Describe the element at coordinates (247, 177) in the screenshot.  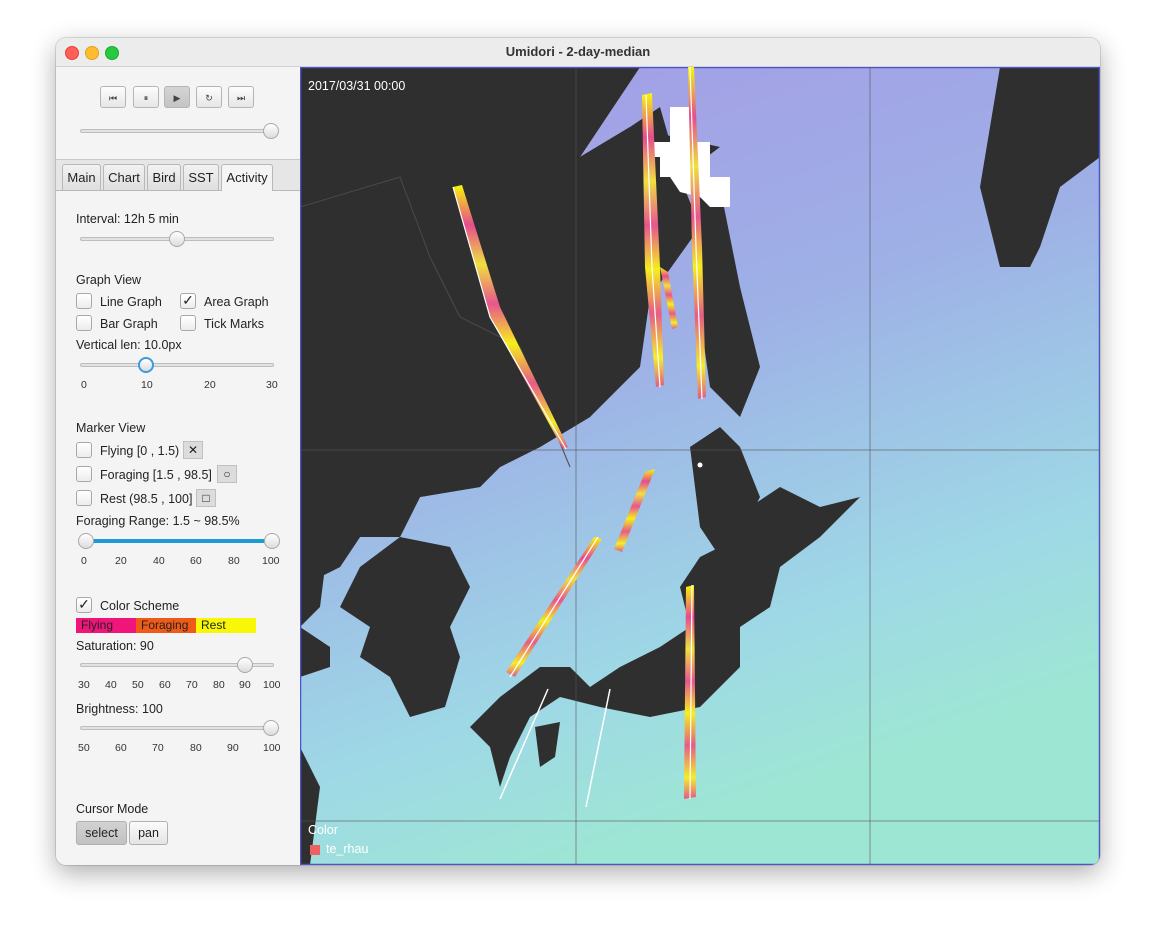
I see `tab-activity: Activity` at that location.